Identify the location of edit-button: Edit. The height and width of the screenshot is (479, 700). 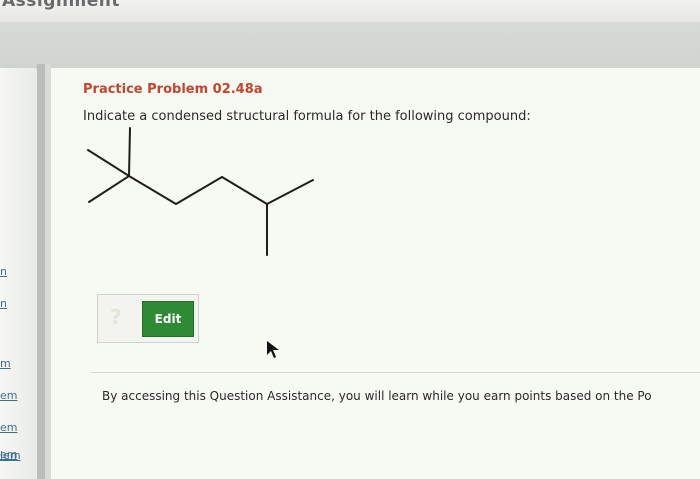
(168, 319).